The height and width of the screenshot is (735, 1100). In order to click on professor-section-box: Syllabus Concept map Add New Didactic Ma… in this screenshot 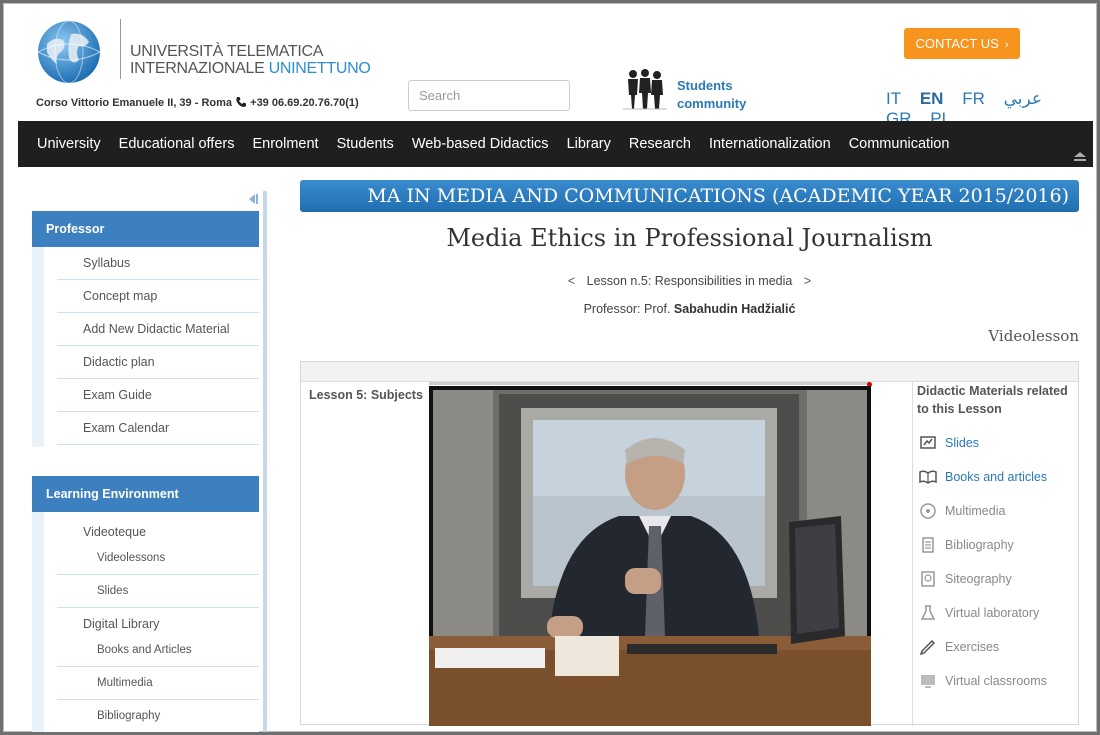, I will do `click(145, 347)`.